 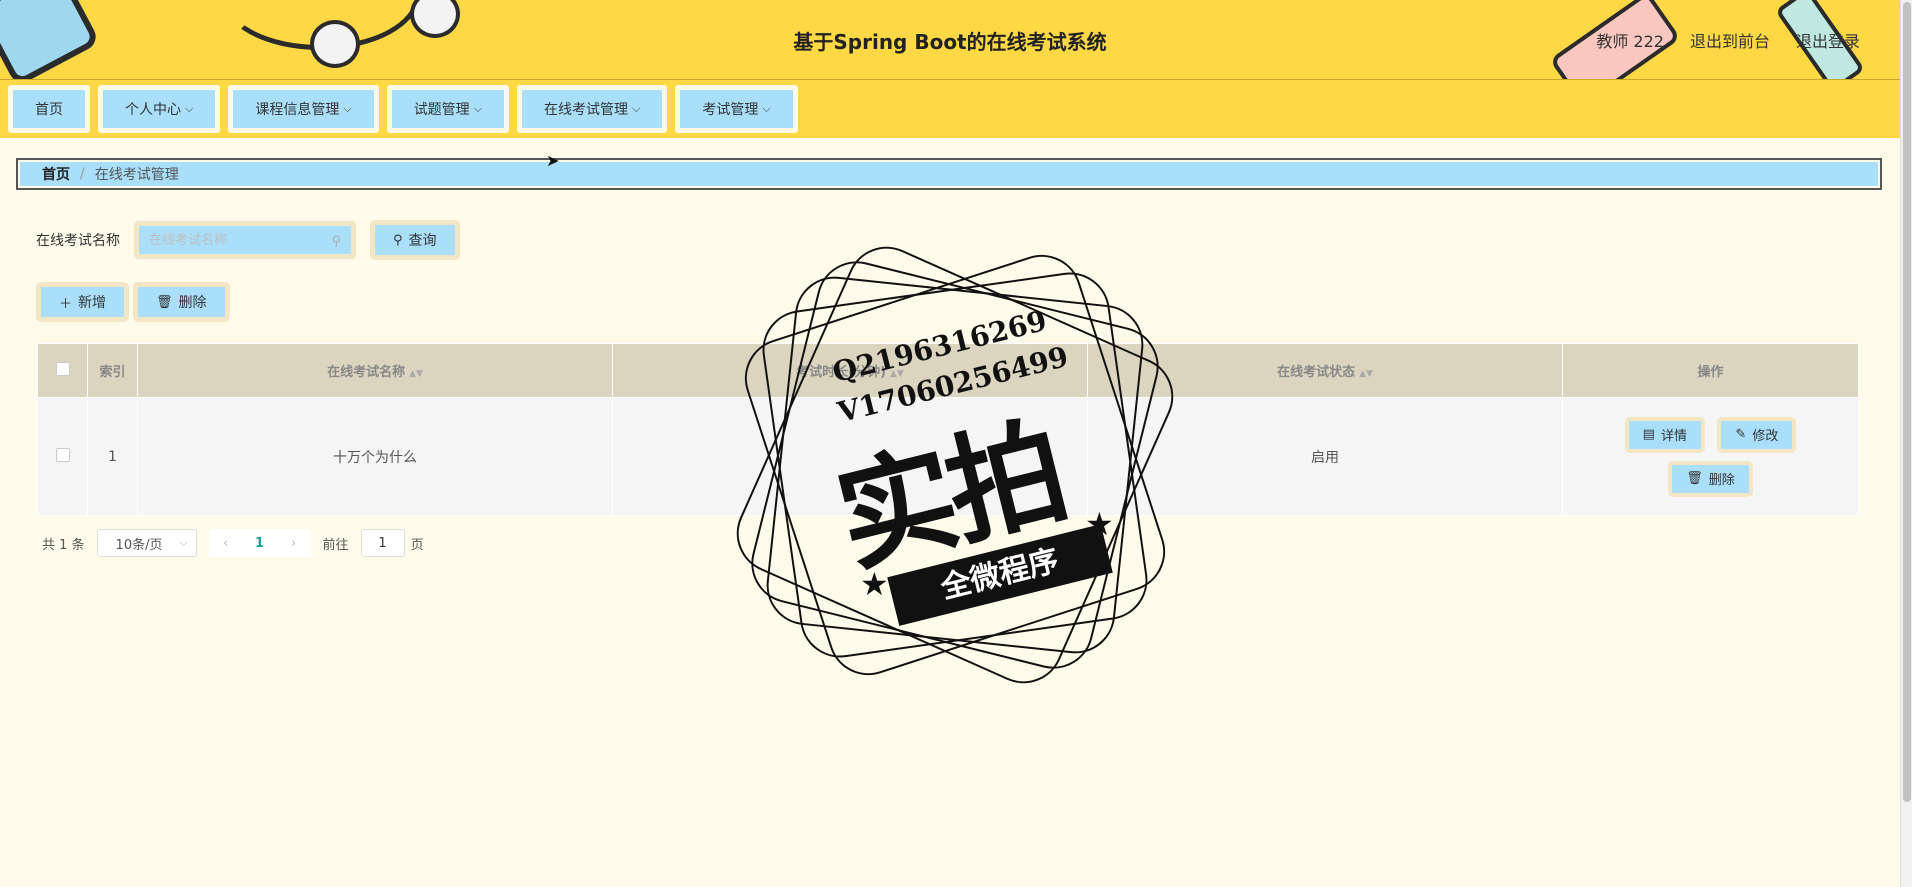 I want to click on detail-button: ▤ 详情, so click(x=1664, y=434).